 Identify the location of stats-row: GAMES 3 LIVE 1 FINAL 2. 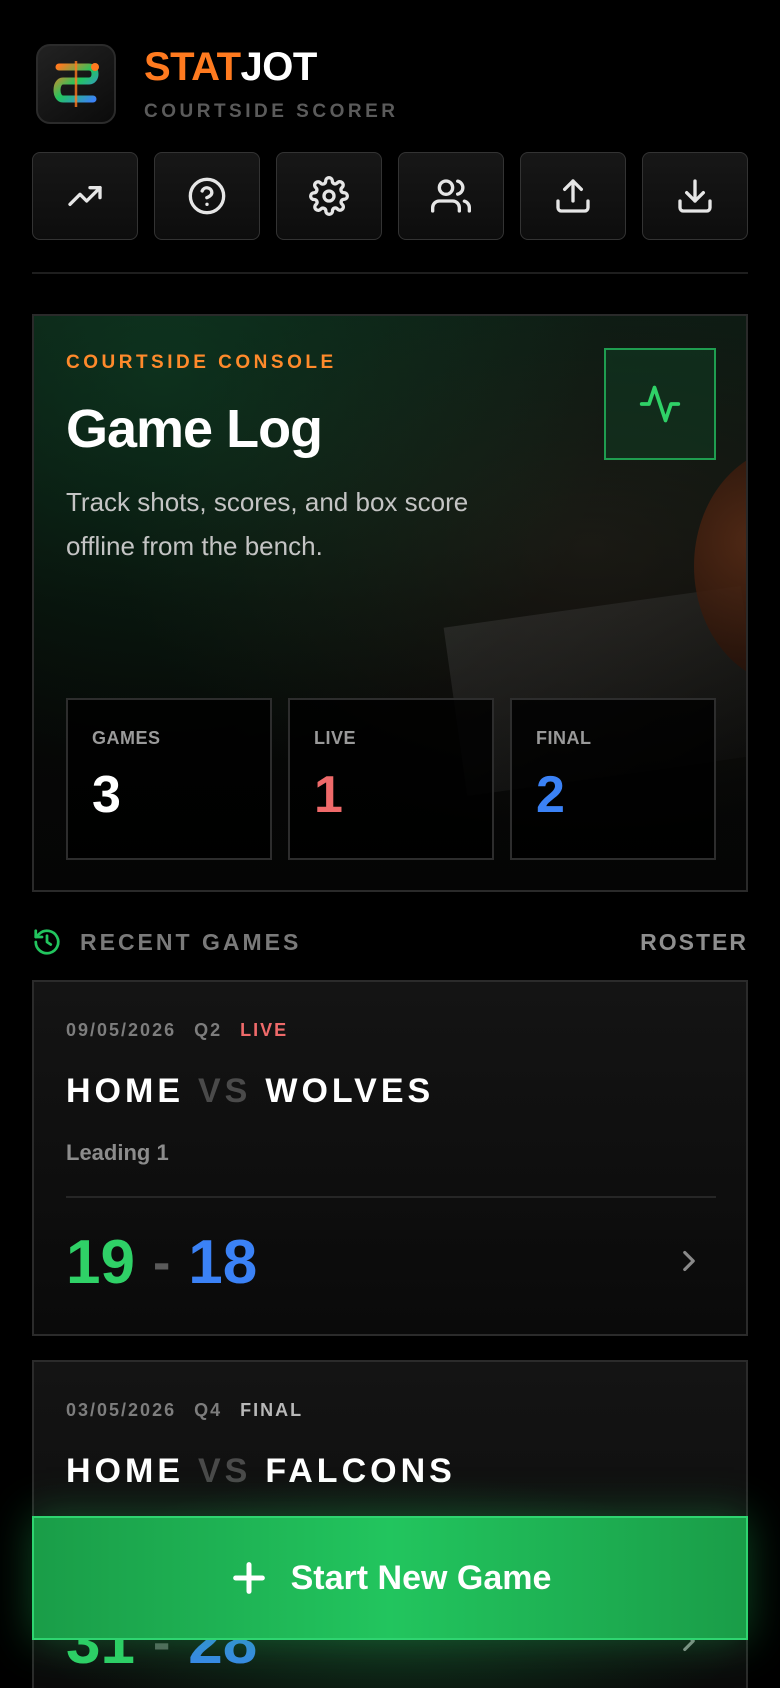
(391, 779).